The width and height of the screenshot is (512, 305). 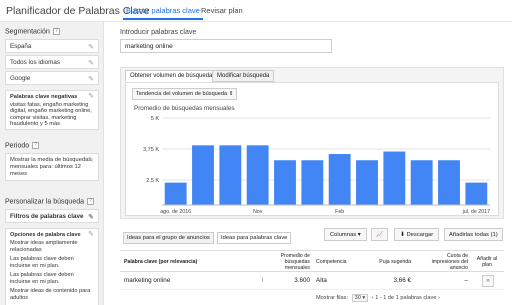 What do you see at coordinates (158, 32) in the screenshot?
I see `keyword-input-label: Introducir palabras clave` at bounding box center [158, 32].